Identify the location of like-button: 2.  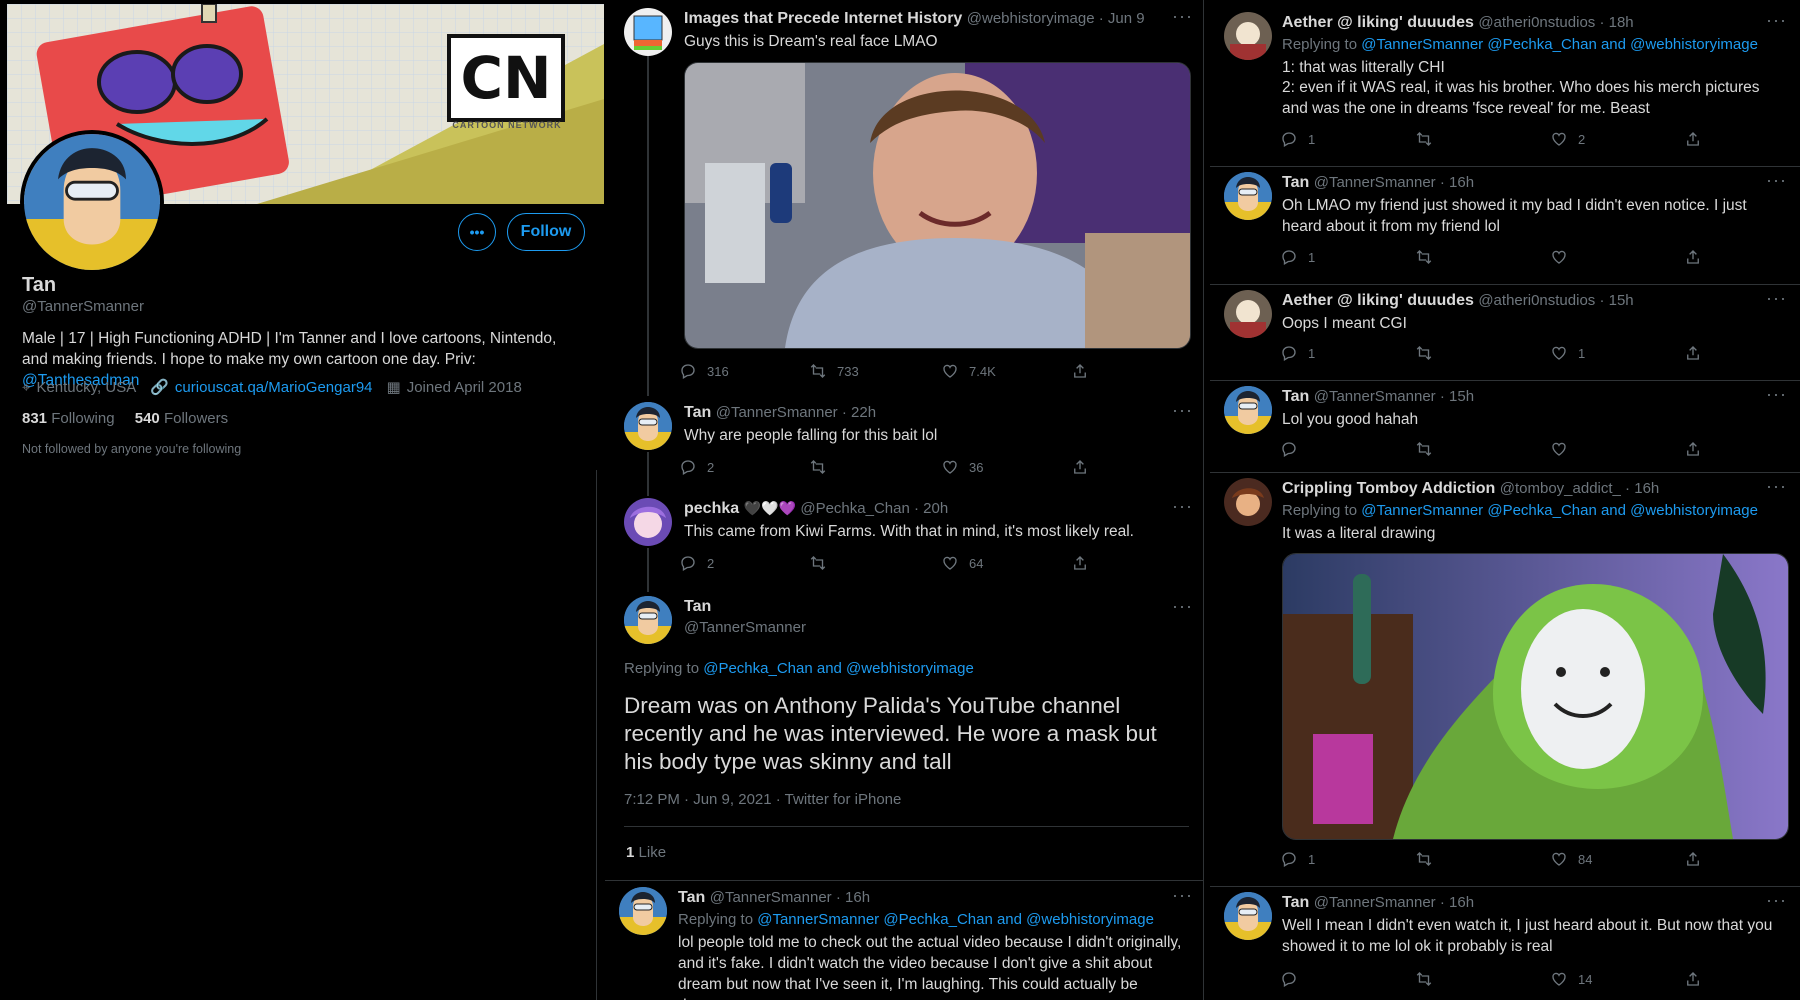
(1567, 139).